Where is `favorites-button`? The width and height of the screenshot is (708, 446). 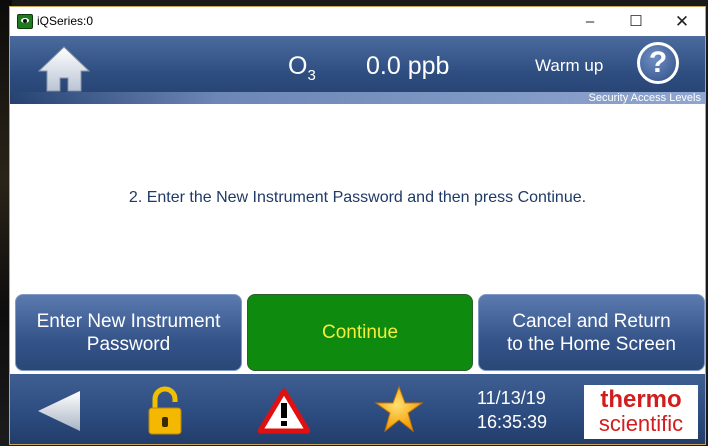
favorites-button is located at coordinates (399, 410).